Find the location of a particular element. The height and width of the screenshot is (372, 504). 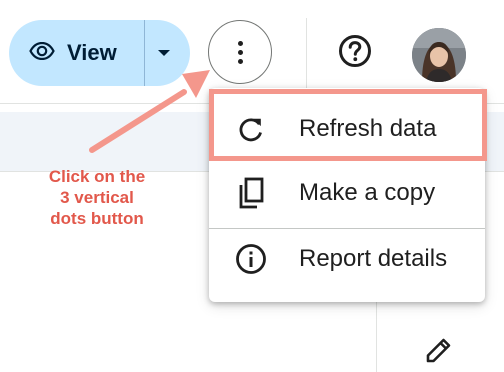

more-vert-icon is located at coordinates (240, 43).